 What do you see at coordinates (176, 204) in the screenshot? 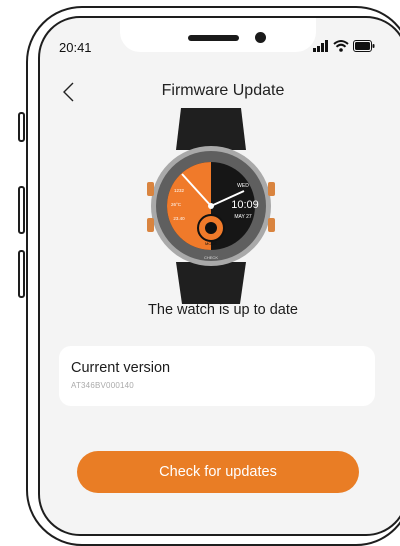
I see `watch-left-value-2: 26°C` at bounding box center [176, 204].